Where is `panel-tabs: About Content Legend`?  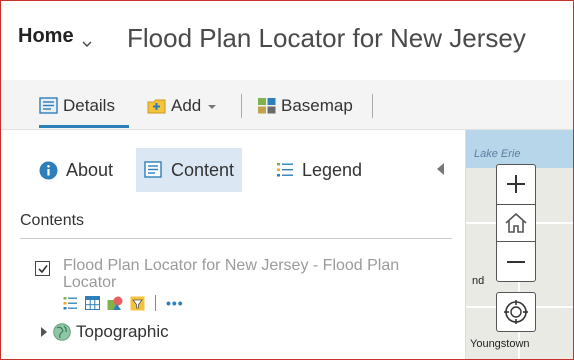
panel-tabs: About Content Legend is located at coordinates (233, 170).